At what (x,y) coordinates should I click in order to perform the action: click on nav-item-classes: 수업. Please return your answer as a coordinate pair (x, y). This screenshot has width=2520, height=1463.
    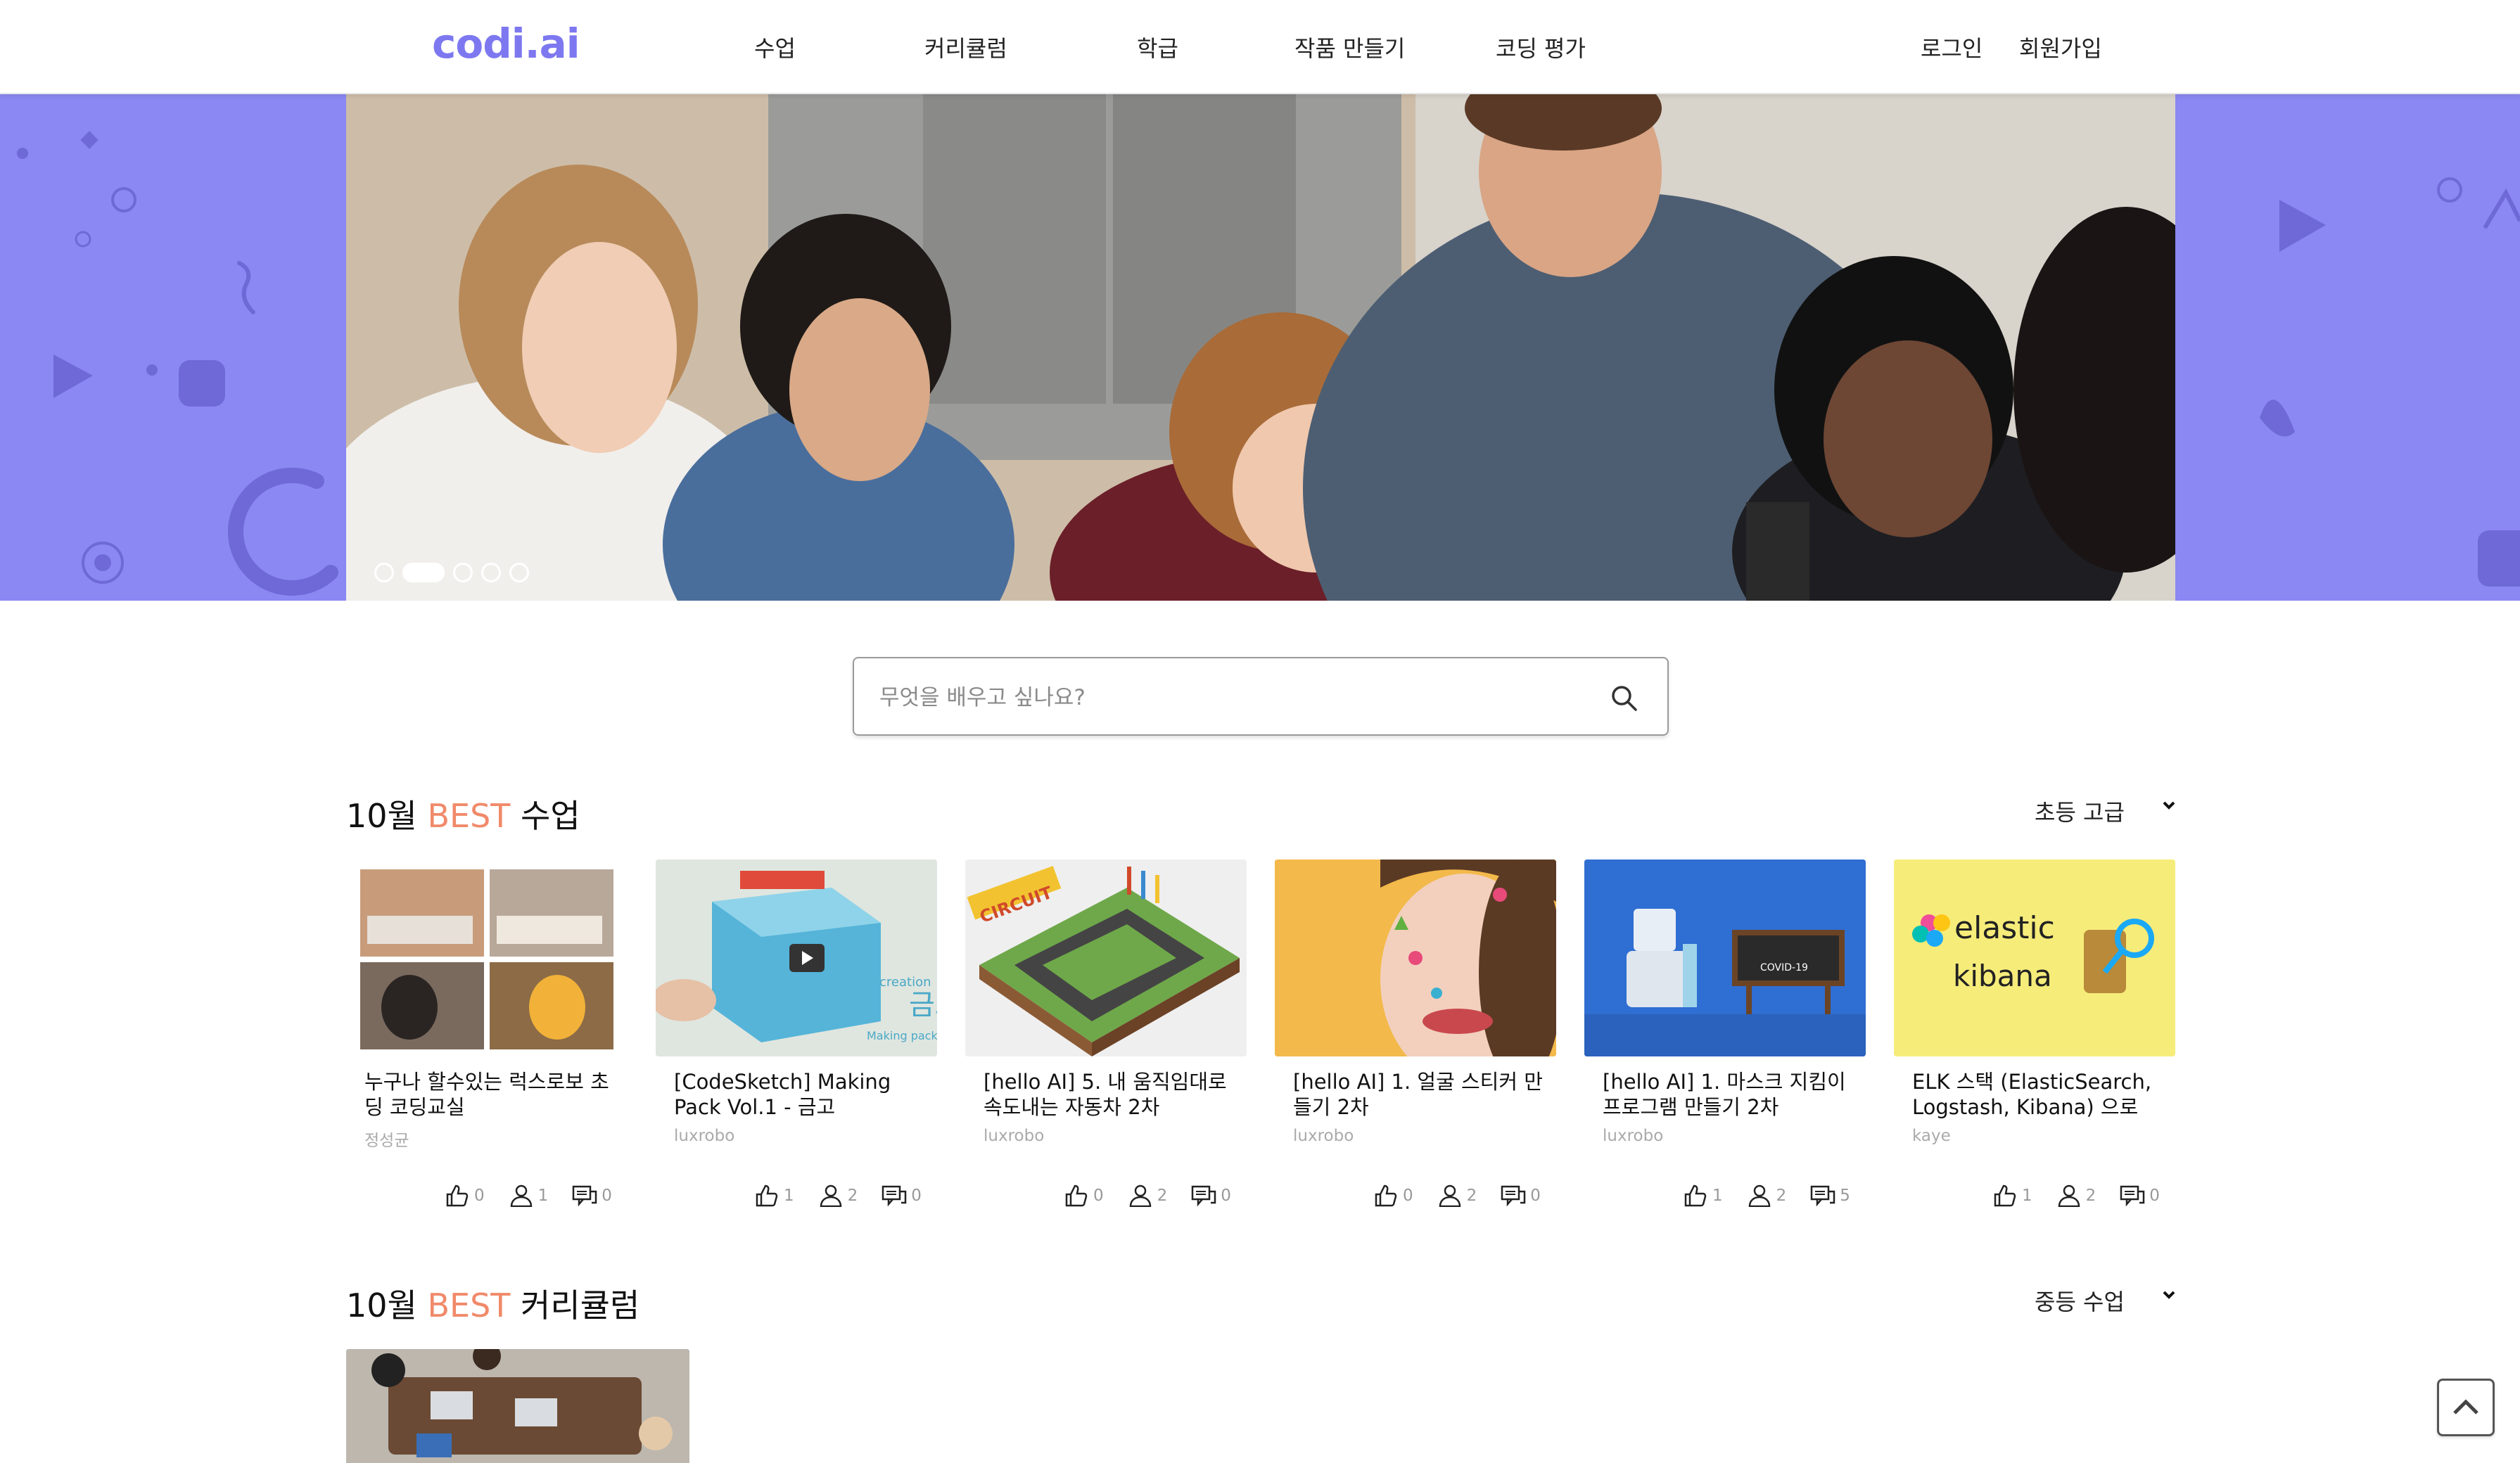
    Looking at the image, I should click on (775, 47).